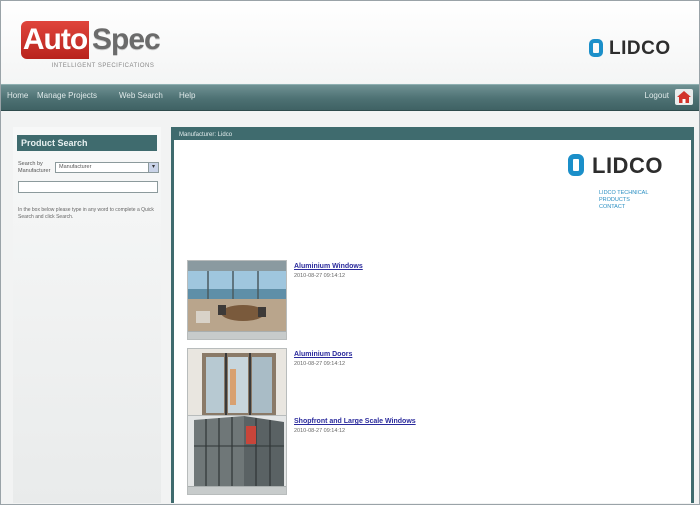 The image size is (700, 505). What do you see at coordinates (646, 193) in the screenshot?
I see `lidco-link-technical: LIDCO TECHNICAL` at bounding box center [646, 193].